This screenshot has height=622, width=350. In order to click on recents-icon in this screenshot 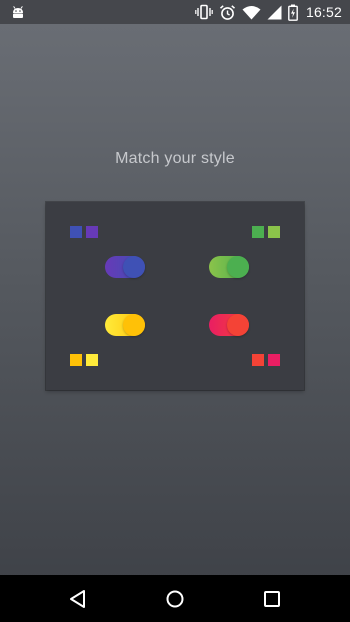, I will do `click(272, 598)`.